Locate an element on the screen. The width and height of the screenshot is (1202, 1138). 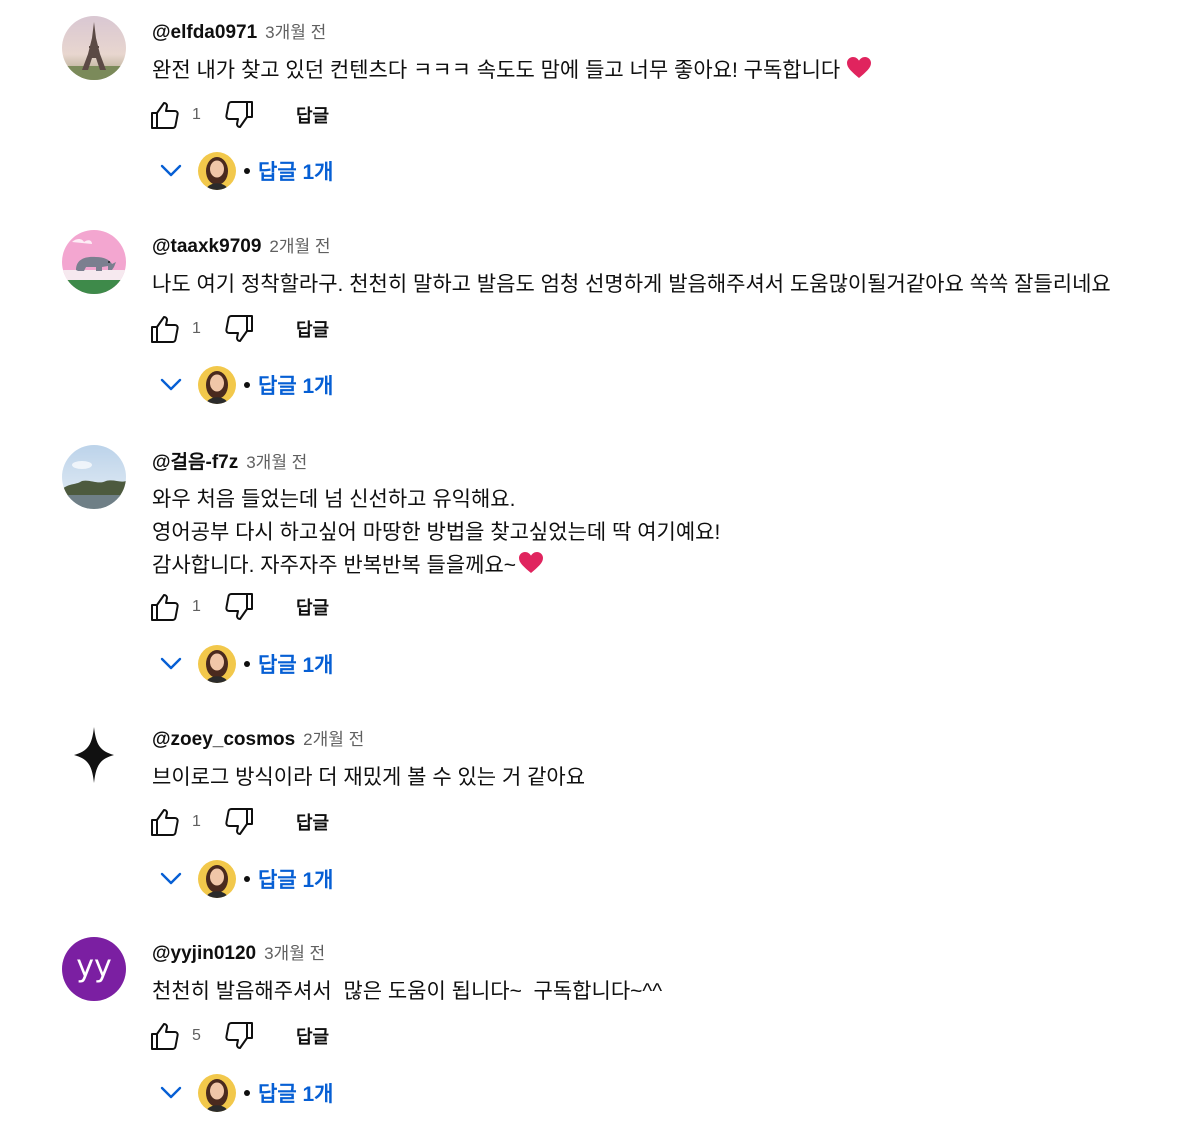
comment-actions: 5 답글 is located at coordinates (238, 1036).